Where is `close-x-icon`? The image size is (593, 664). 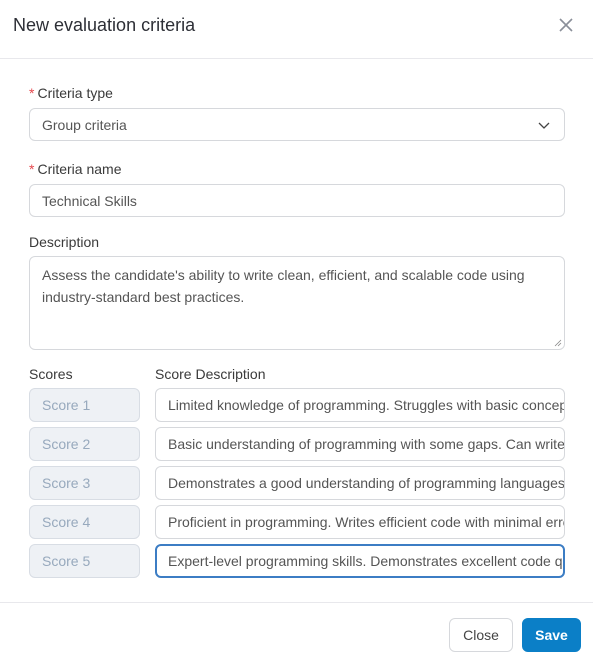
close-x-icon is located at coordinates (566, 25).